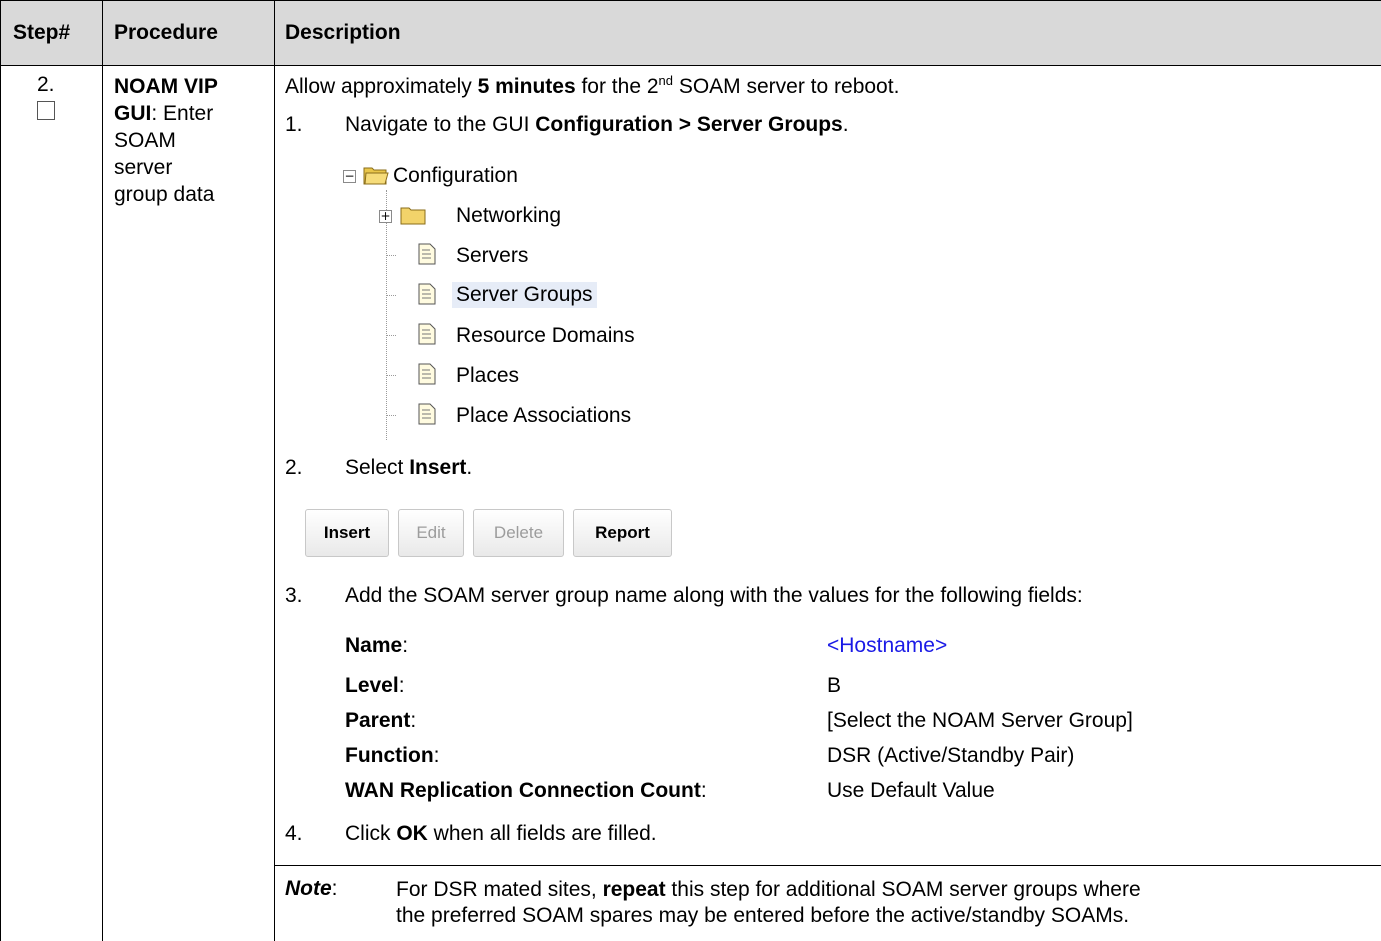 The width and height of the screenshot is (1381, 941). What do you see at coordinates (347, 533) in the screenshot?
I see `insert-button: Insert` at bounding box center [347, 533].